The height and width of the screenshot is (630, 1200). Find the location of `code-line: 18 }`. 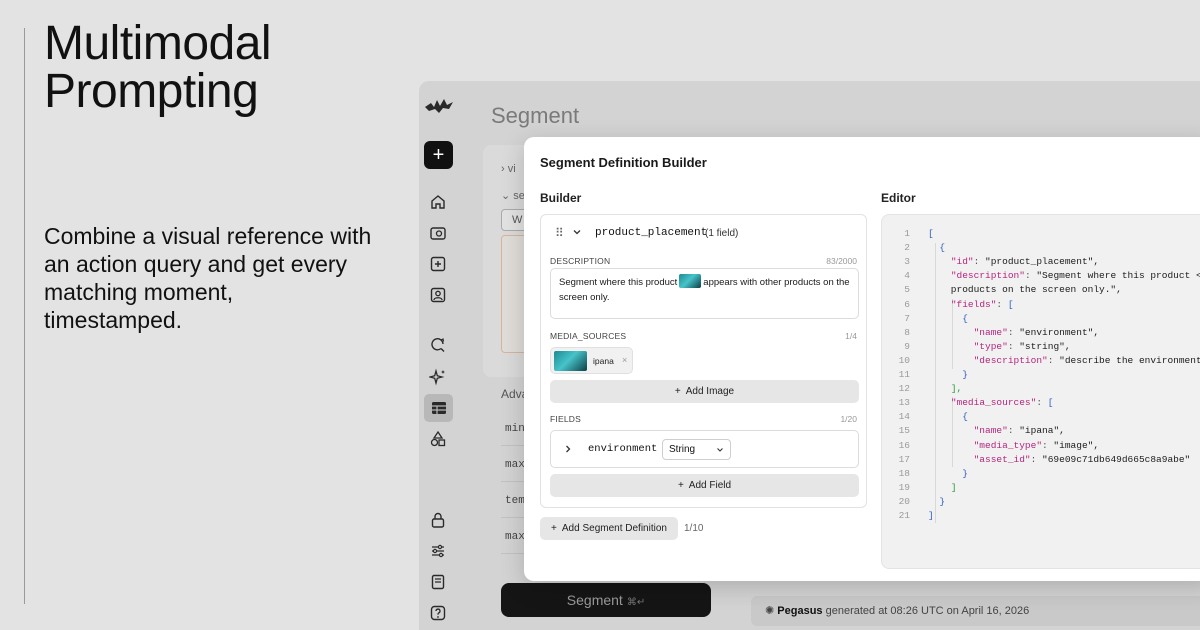

code-line: 18 } is located at coordinates (933, 473).